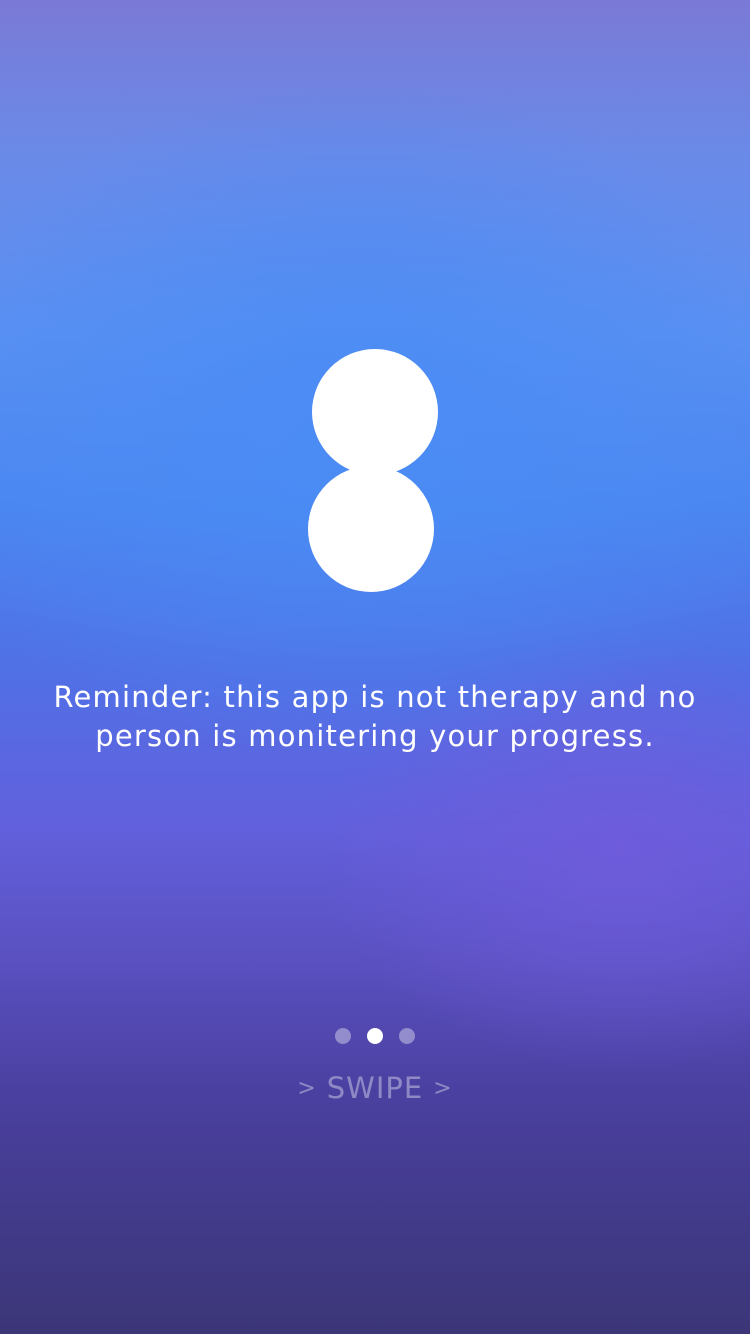  Describe the element at coordinates (375, 736) in the screenshot. I see `reminder-line-2: person is monitering your progress.` at that location.